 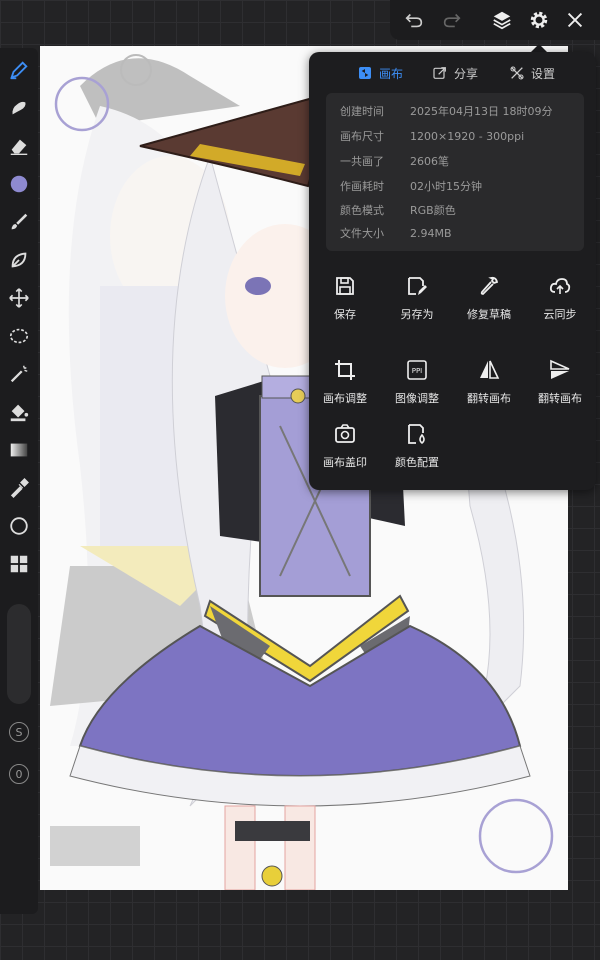 I want to click on more-tools-button, so click(x=19, y=564).